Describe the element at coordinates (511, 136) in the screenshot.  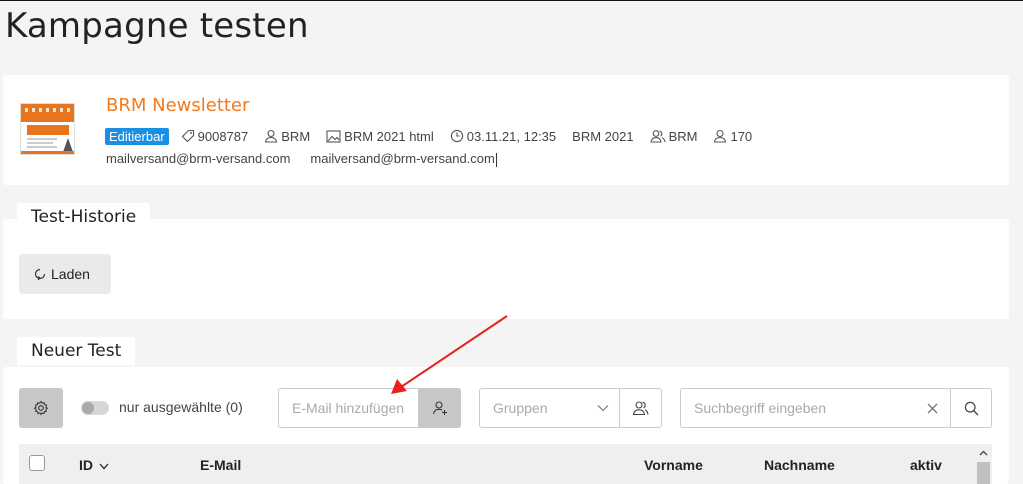
I see `meta-datetime-value: 03.11.21, 12:35` at that location.